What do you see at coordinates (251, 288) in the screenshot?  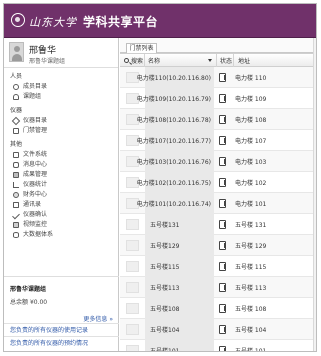 I see `door-address: 五号楼 113` at bounding box center [251, 288].